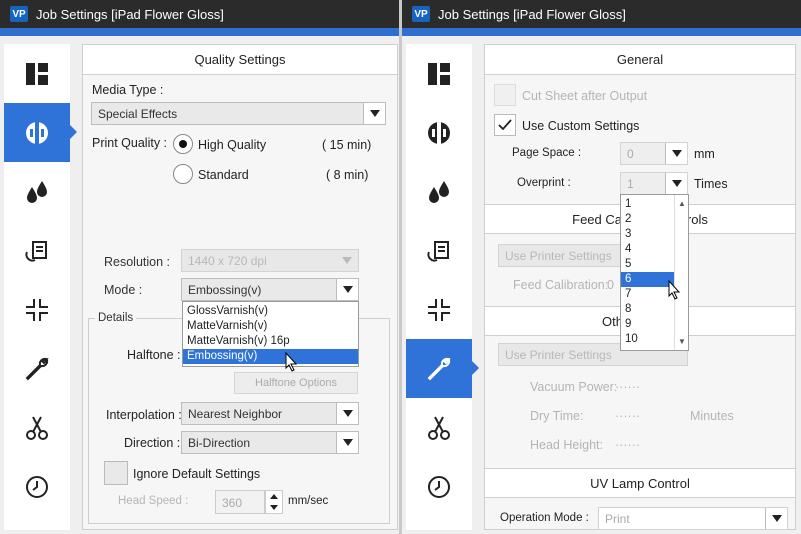 The height and width of the screenshot is (534, 801). Describe the element at coordinates (225, 289) in the screenshot. I see `mode-value: Embossing(v)` at that location.